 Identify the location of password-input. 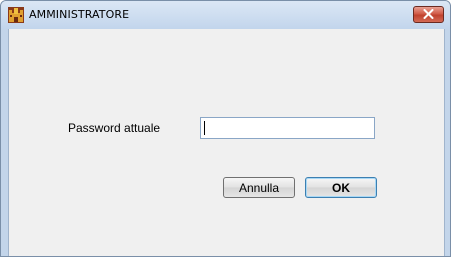
(287, 128).